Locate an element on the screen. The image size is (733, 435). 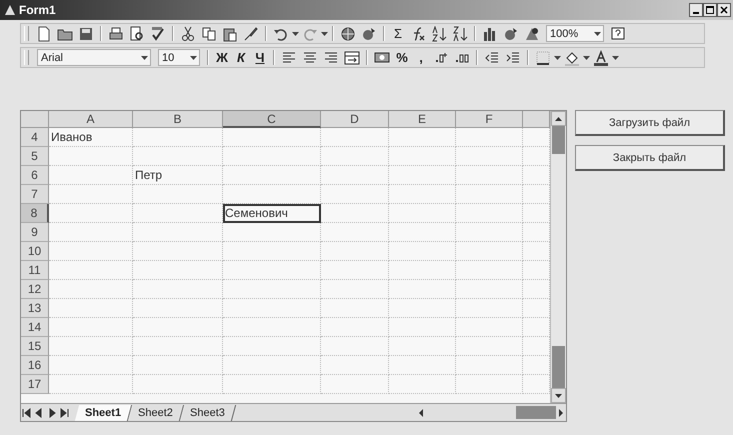
size-combo: 10 is located at coordinates (179, 57).